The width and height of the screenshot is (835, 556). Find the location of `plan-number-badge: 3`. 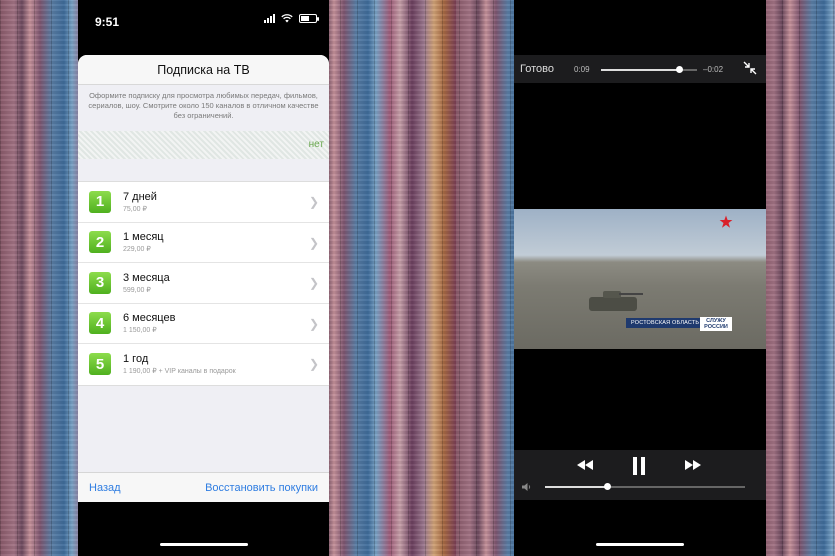

plan-number-badge: 3 is located at coordinates (100, 282).